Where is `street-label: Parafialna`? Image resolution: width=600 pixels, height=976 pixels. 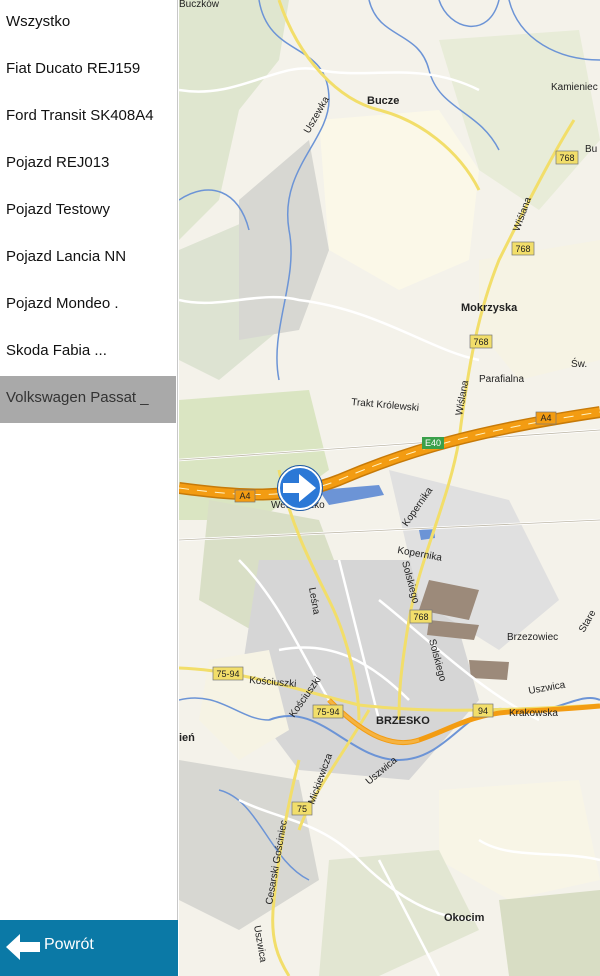
street-label: Parafialna is located at coordinates (501, 379).